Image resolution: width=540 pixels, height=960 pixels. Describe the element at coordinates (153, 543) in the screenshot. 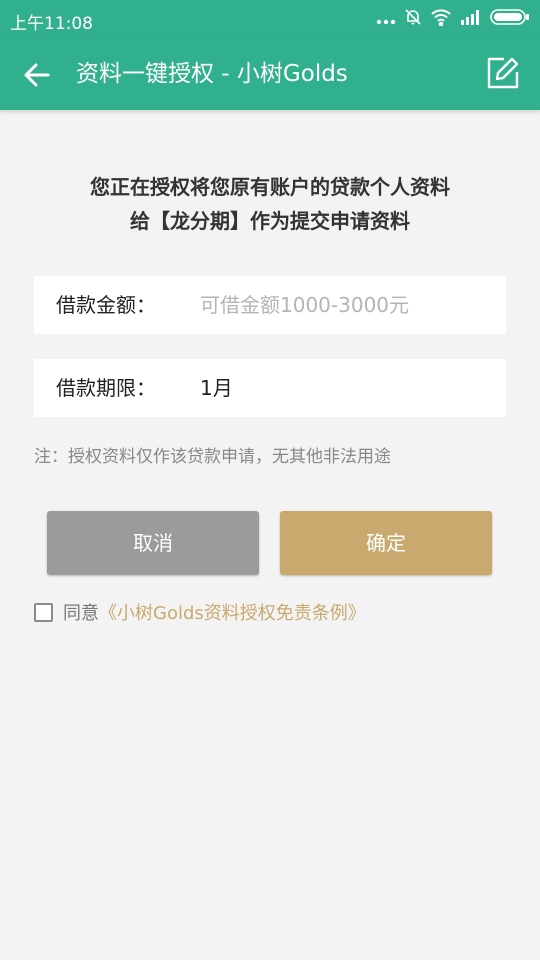

I see `cancel-button: 取消` at that location.